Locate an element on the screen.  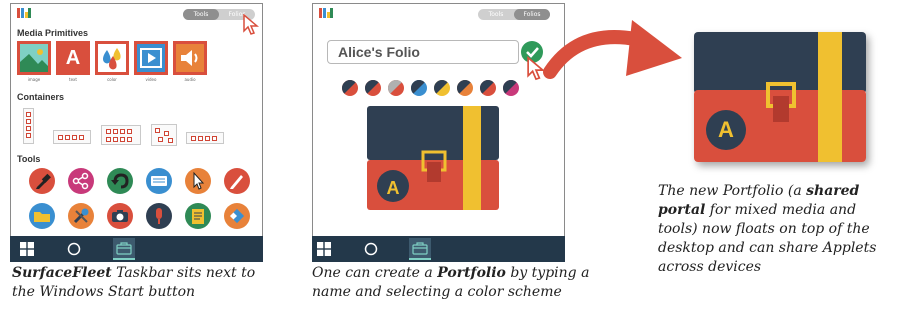
image-primitive is located at coordinates (34, 58).